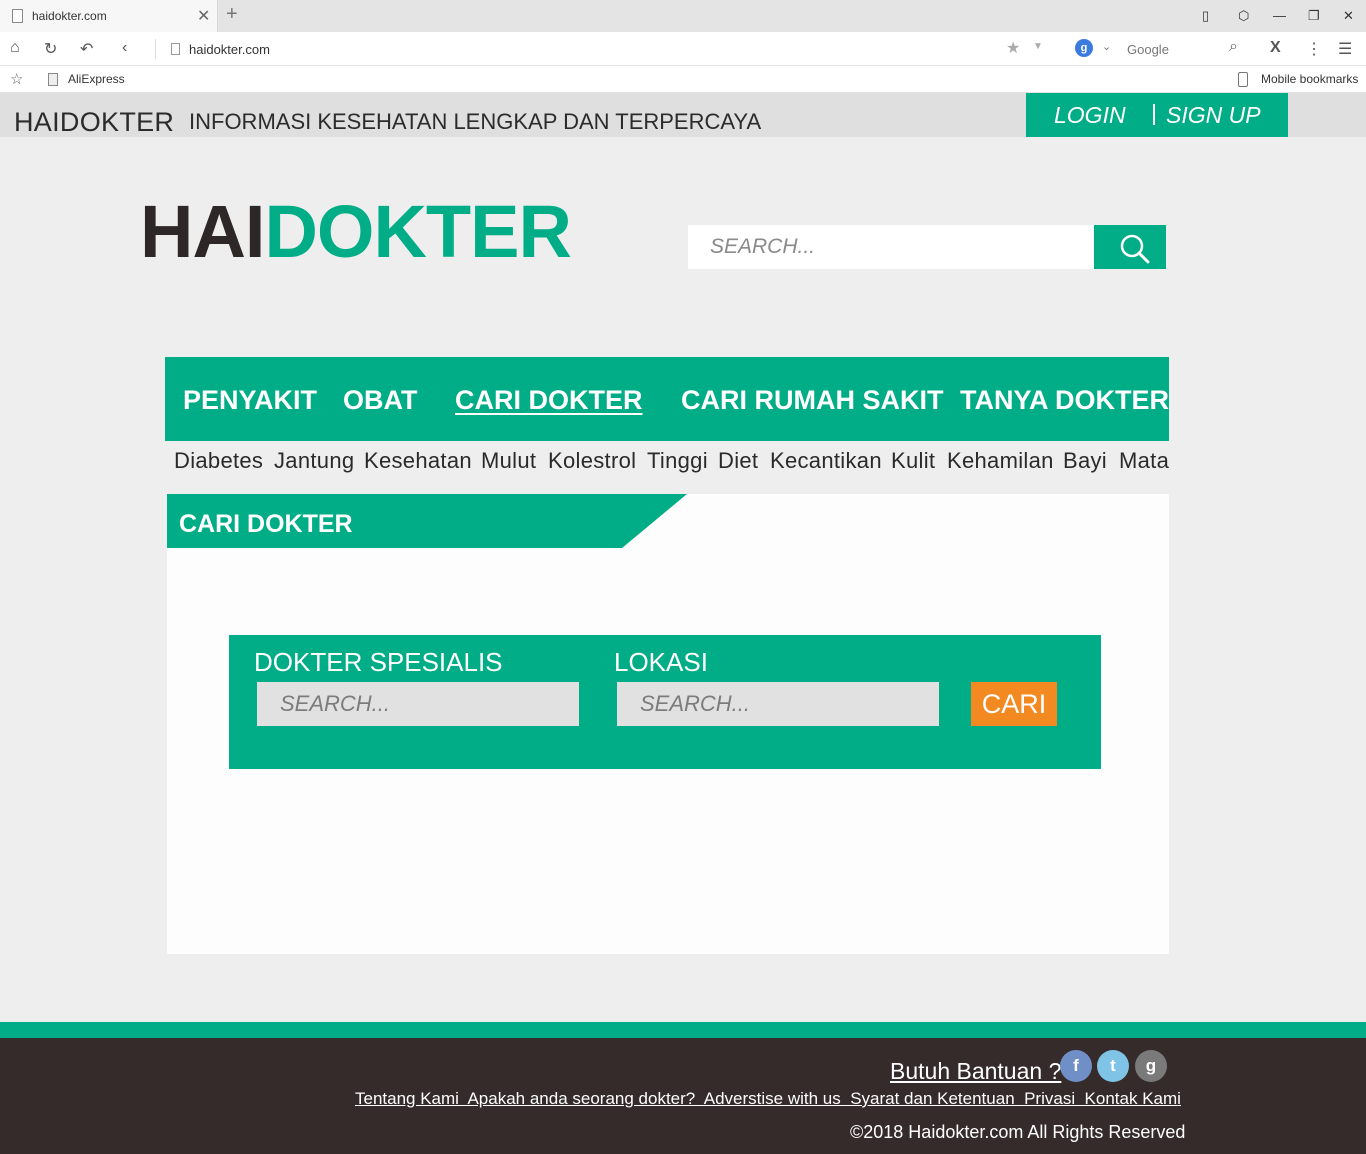 This screenshot has width=1366, height=1154. I want to click on signup-link: SIGN UP, so click(1213, 115).